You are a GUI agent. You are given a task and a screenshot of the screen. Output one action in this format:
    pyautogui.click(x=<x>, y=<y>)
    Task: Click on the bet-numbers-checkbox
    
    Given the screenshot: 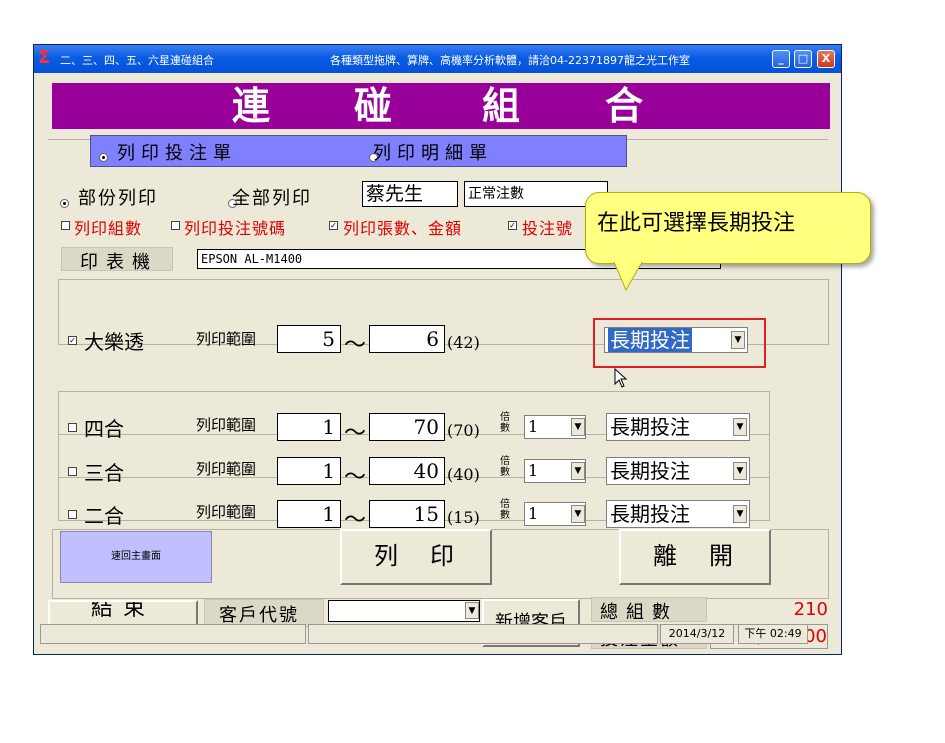 What is the action you would take?
    pyautogui.click(x=175, y=225)
    